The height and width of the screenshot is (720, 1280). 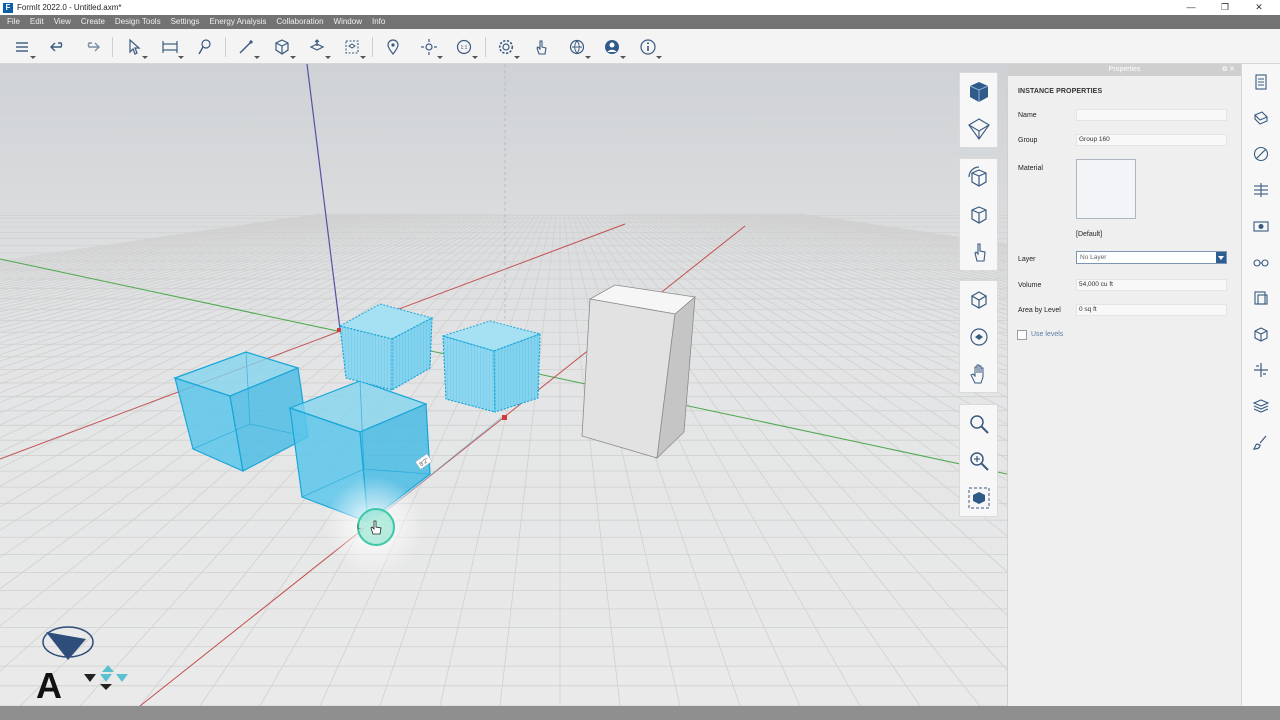 What do you see at coordinates (1027, 259) in the screenshot?
I see `layer-label: Layer` at bounding box center [1027, 259].